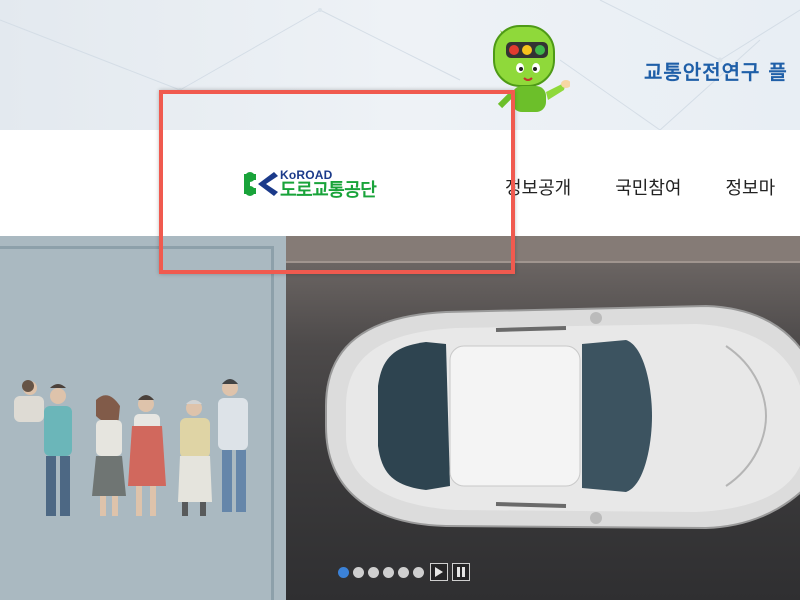  I want to click on play-icon, so click(439, 572).